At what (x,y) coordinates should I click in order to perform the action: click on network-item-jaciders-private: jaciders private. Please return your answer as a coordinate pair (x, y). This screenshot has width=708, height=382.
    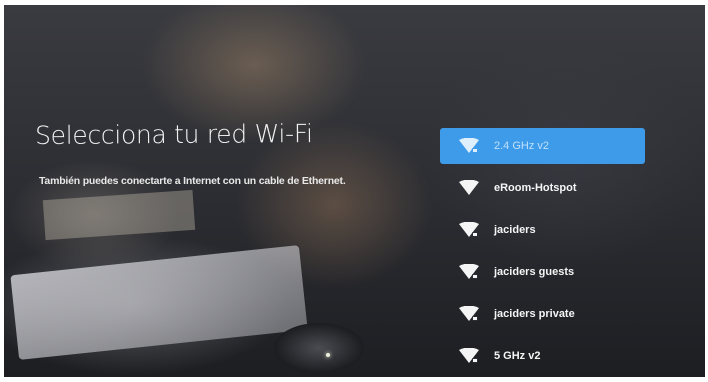
    Looking at the image, I should click on (547, 314).